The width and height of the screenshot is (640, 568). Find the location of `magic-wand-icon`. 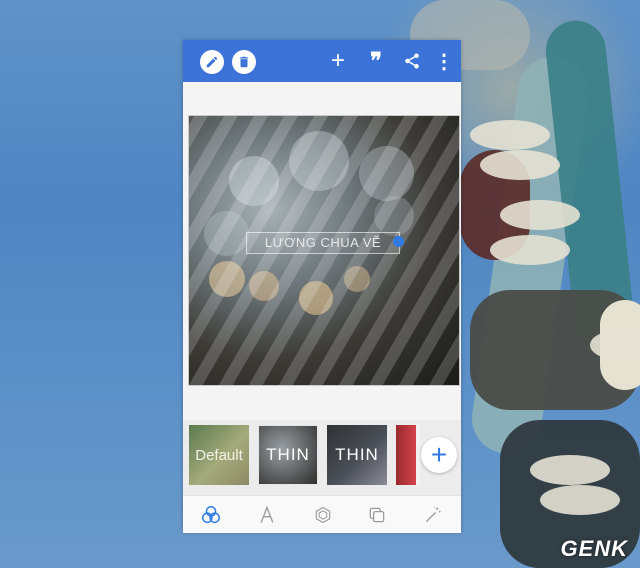

magic-wand-icon is located at coordinates (433, 514).